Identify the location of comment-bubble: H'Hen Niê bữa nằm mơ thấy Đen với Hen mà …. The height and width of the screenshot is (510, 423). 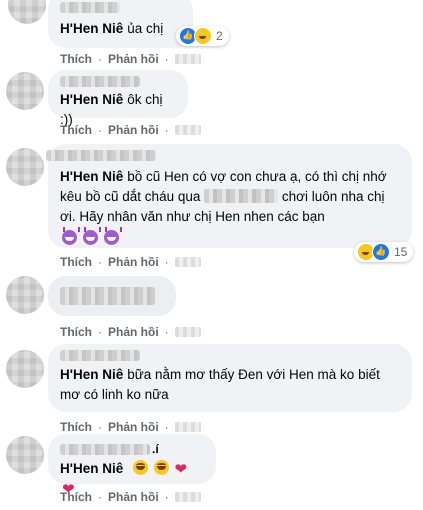
(230, 378).